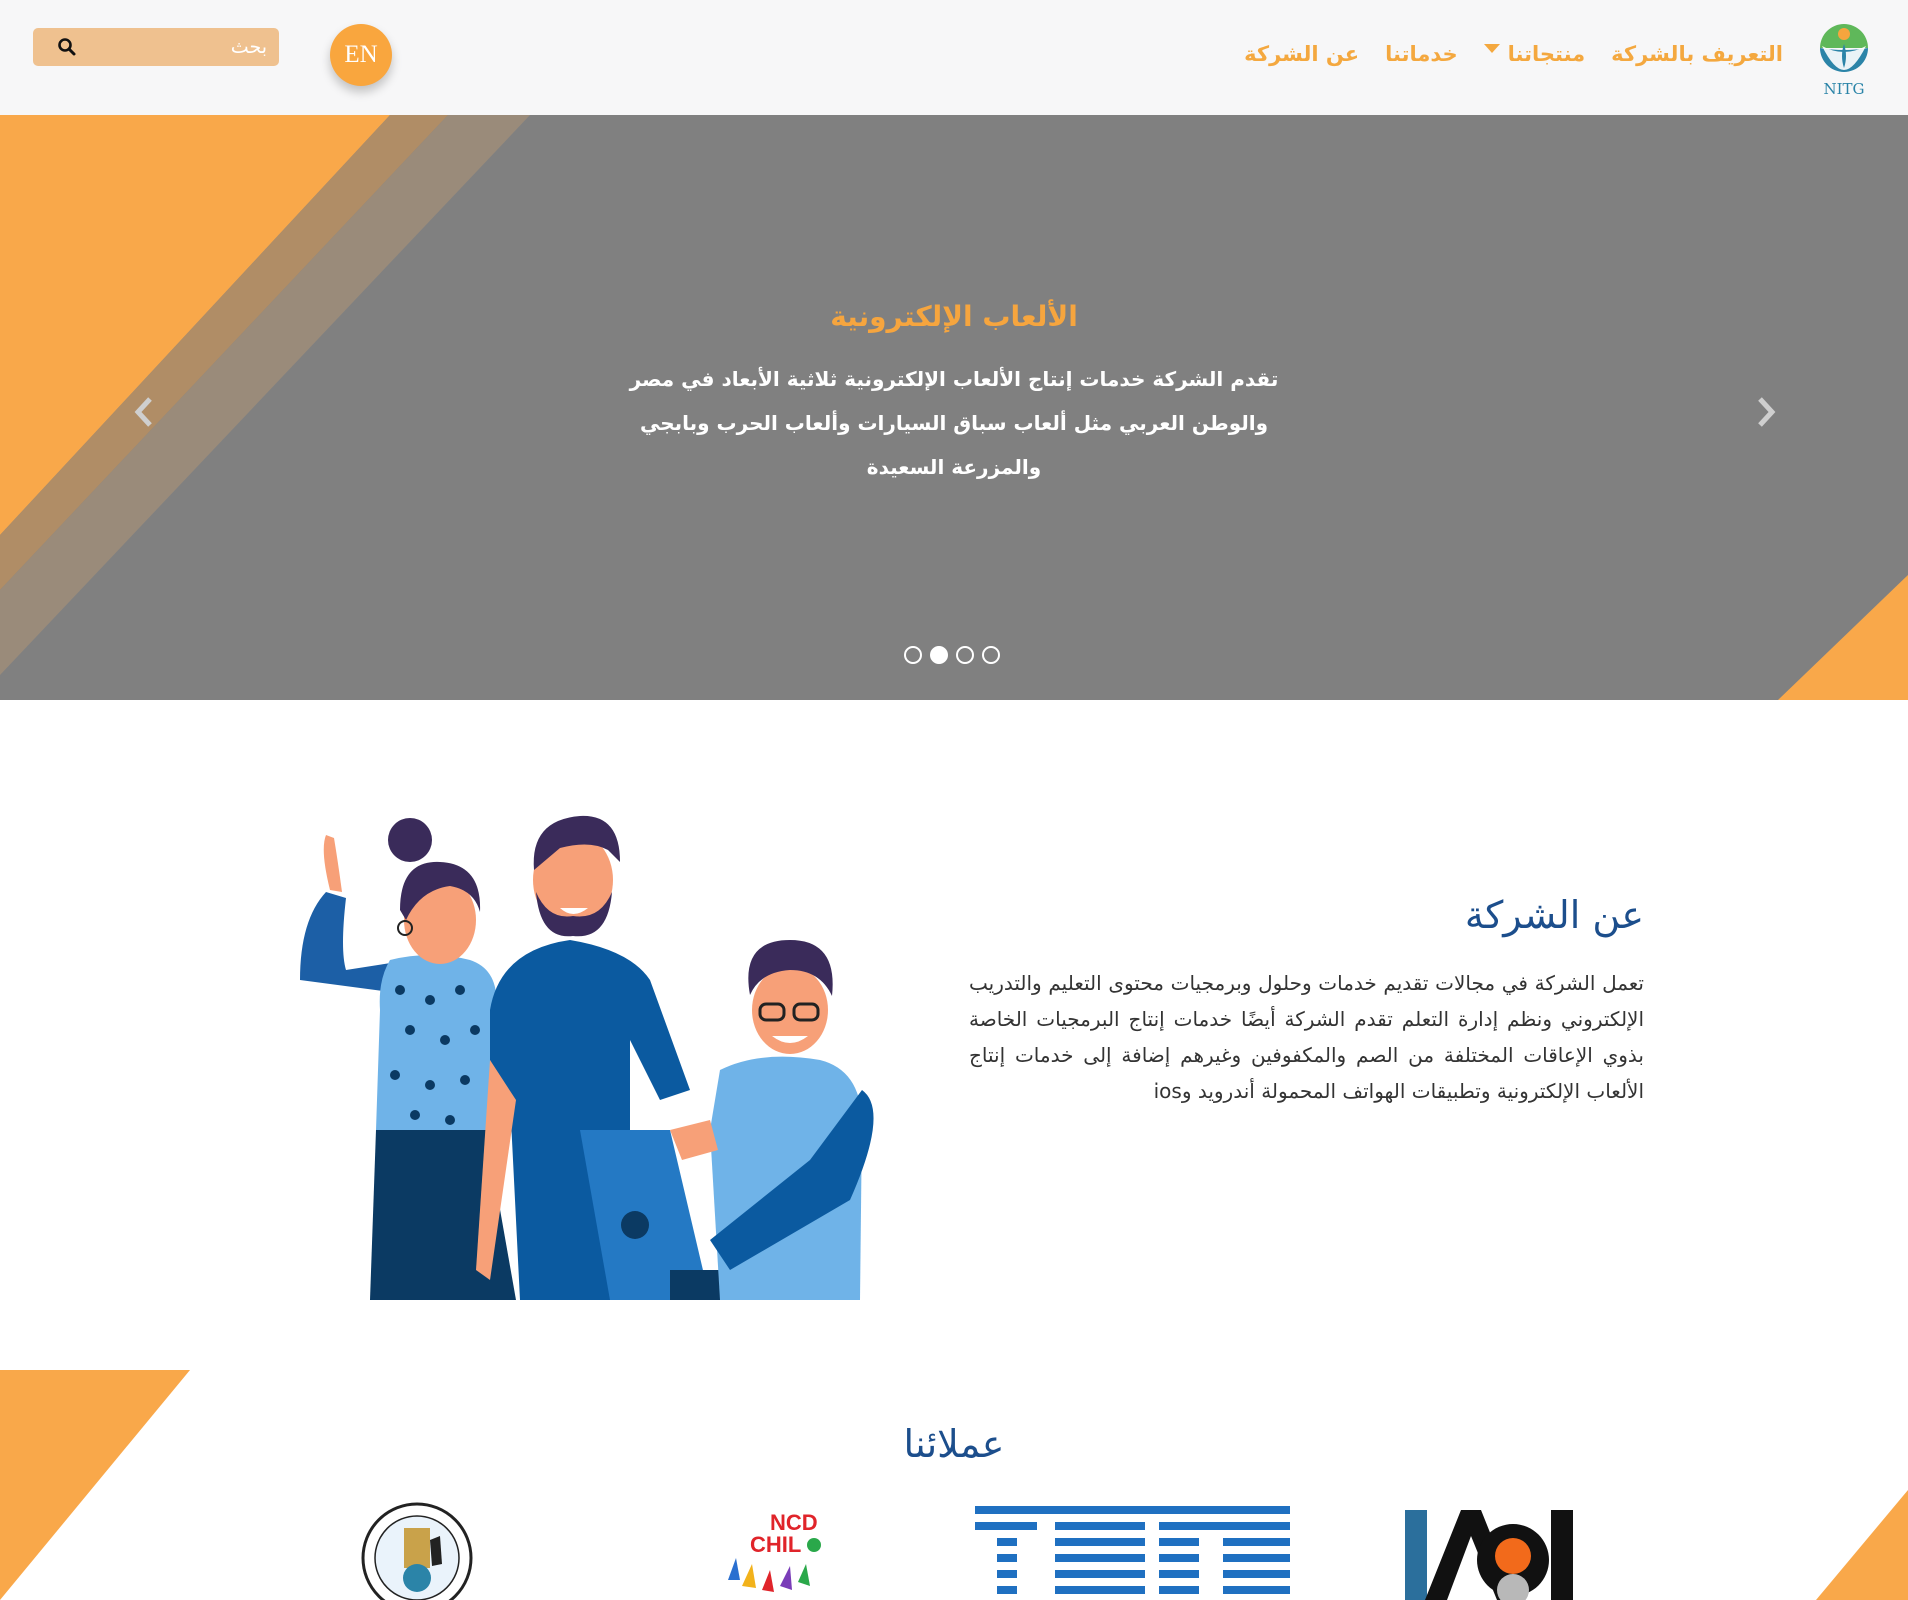 This screenshot has width=1908, height=1600. Describe the element at coordinates (95, 1485) in the screenshot. I see `corner-decoration-left` at that location.